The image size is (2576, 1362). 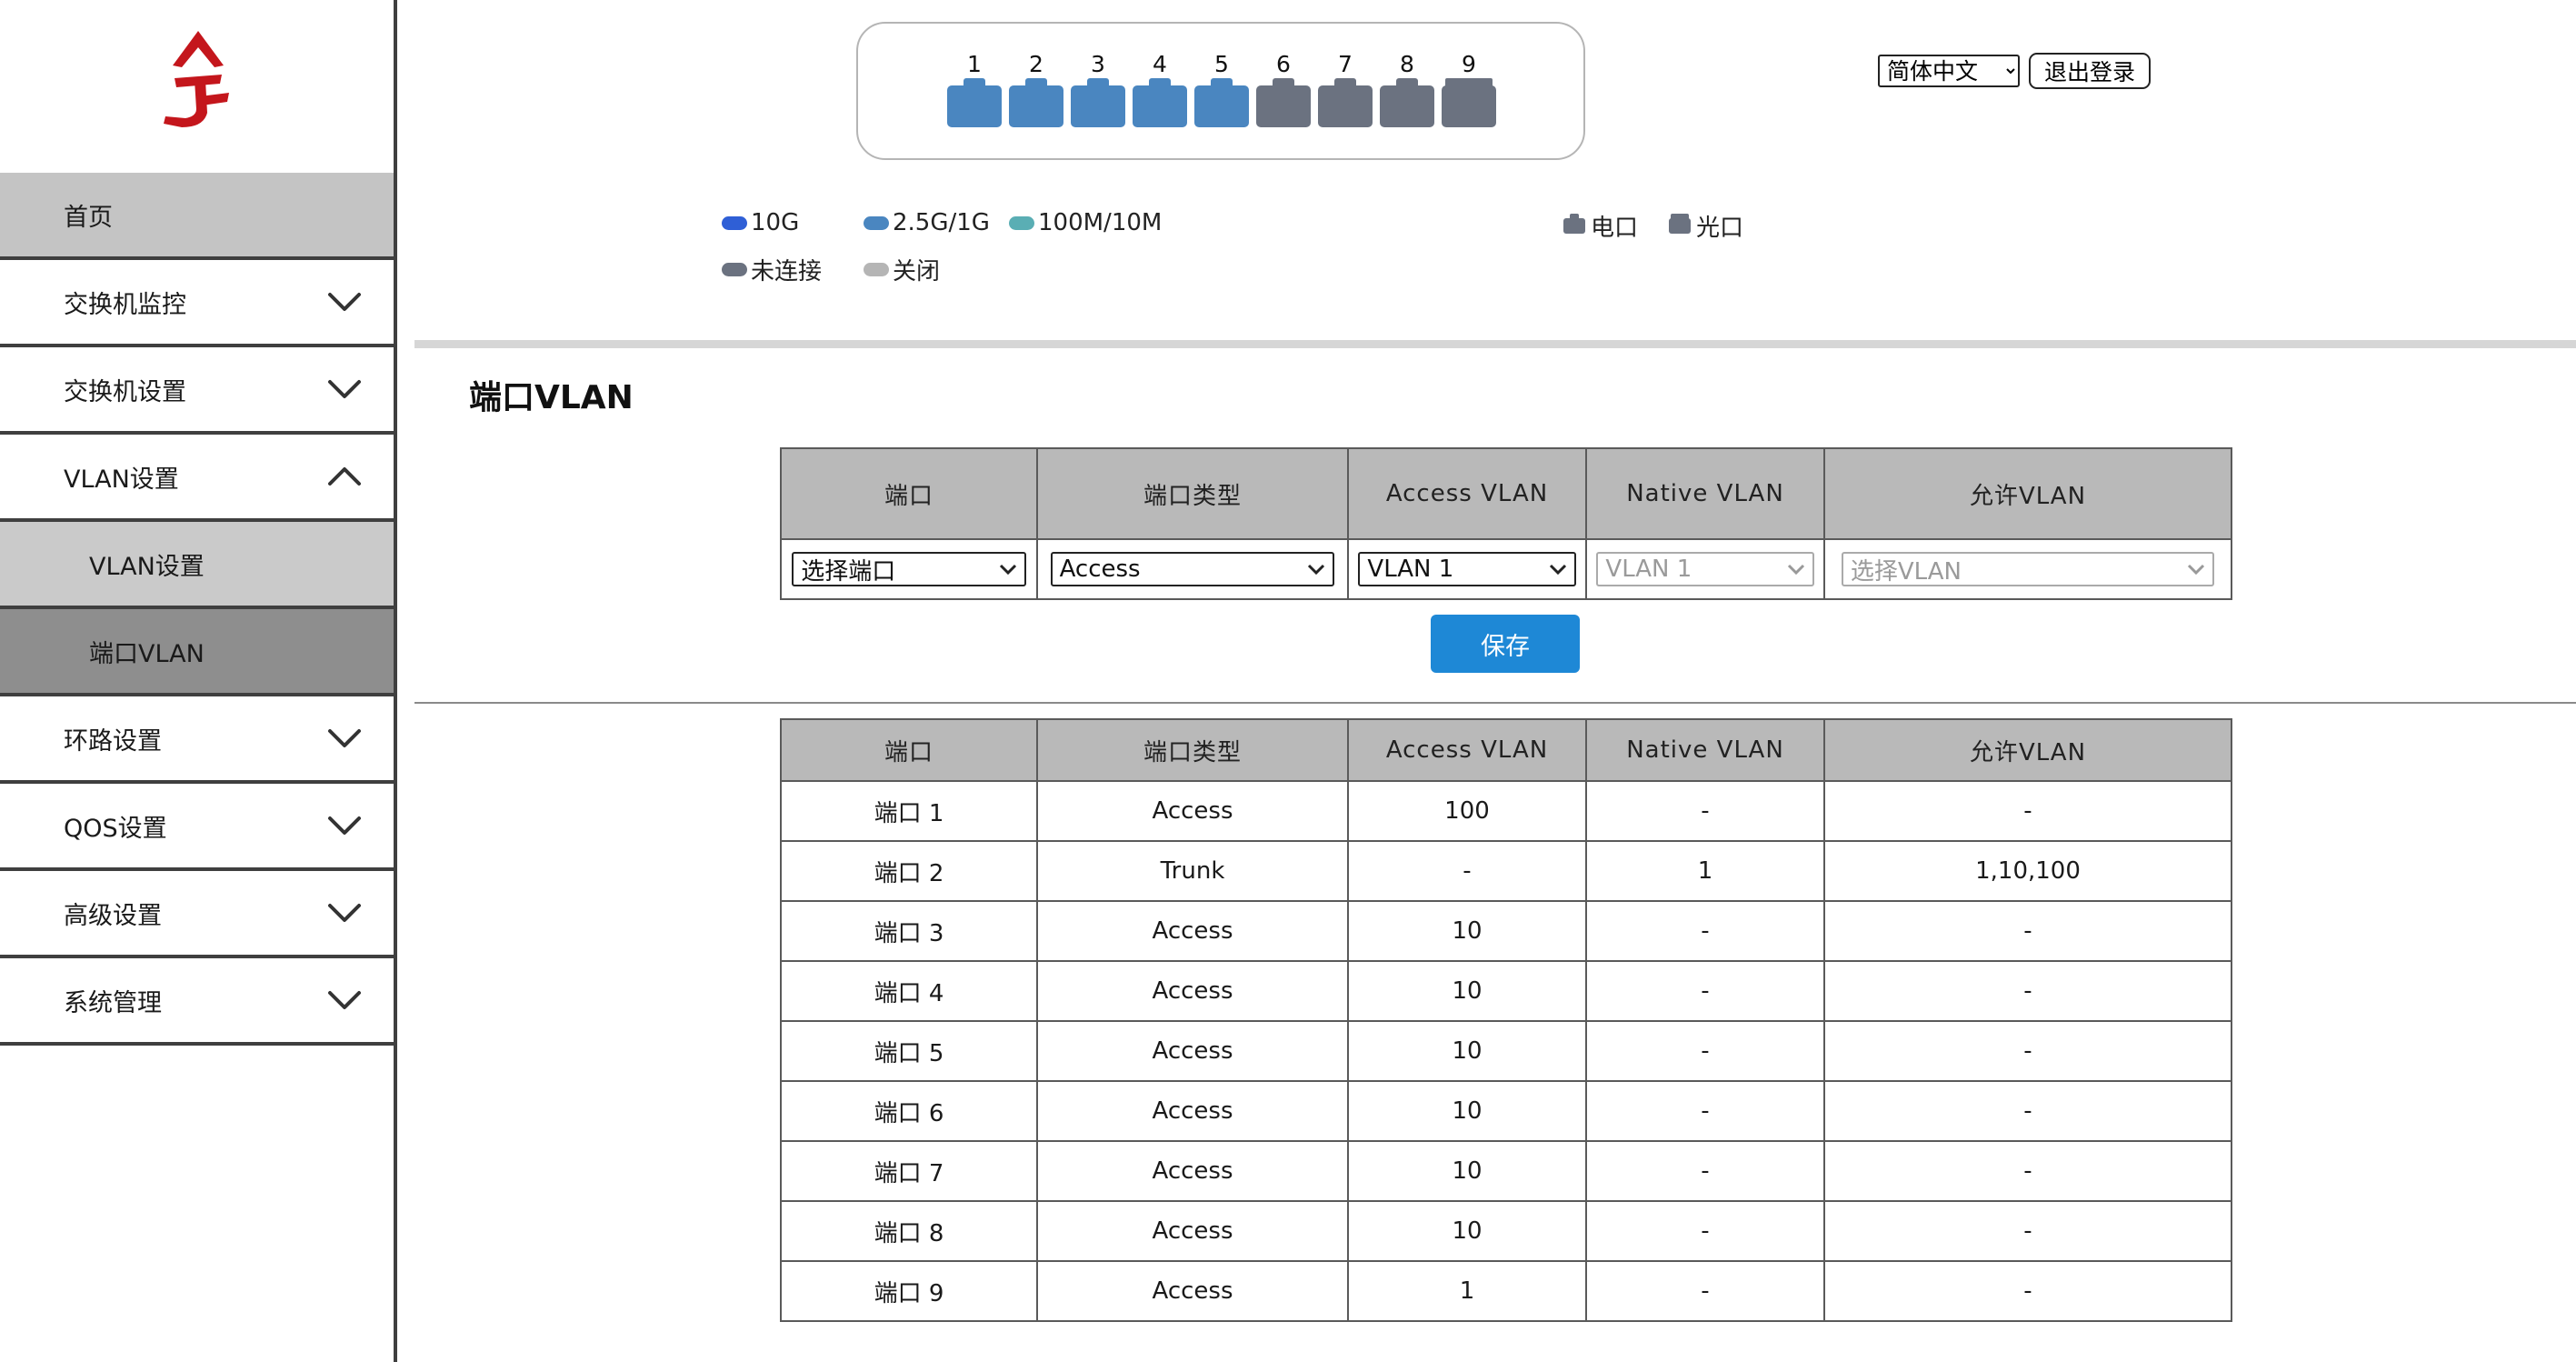 I want to click on table-cell: 100, so click(x=1467, y=811).